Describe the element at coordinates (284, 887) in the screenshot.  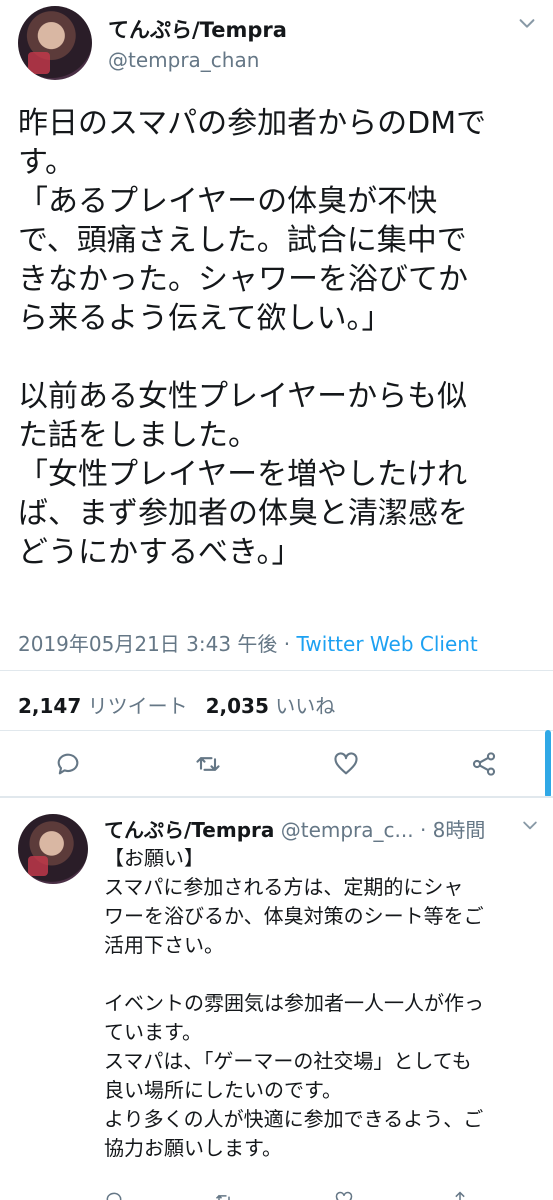
I see `tweet-text-line: スマパに参加される方は、定期的にシャ` at that location.